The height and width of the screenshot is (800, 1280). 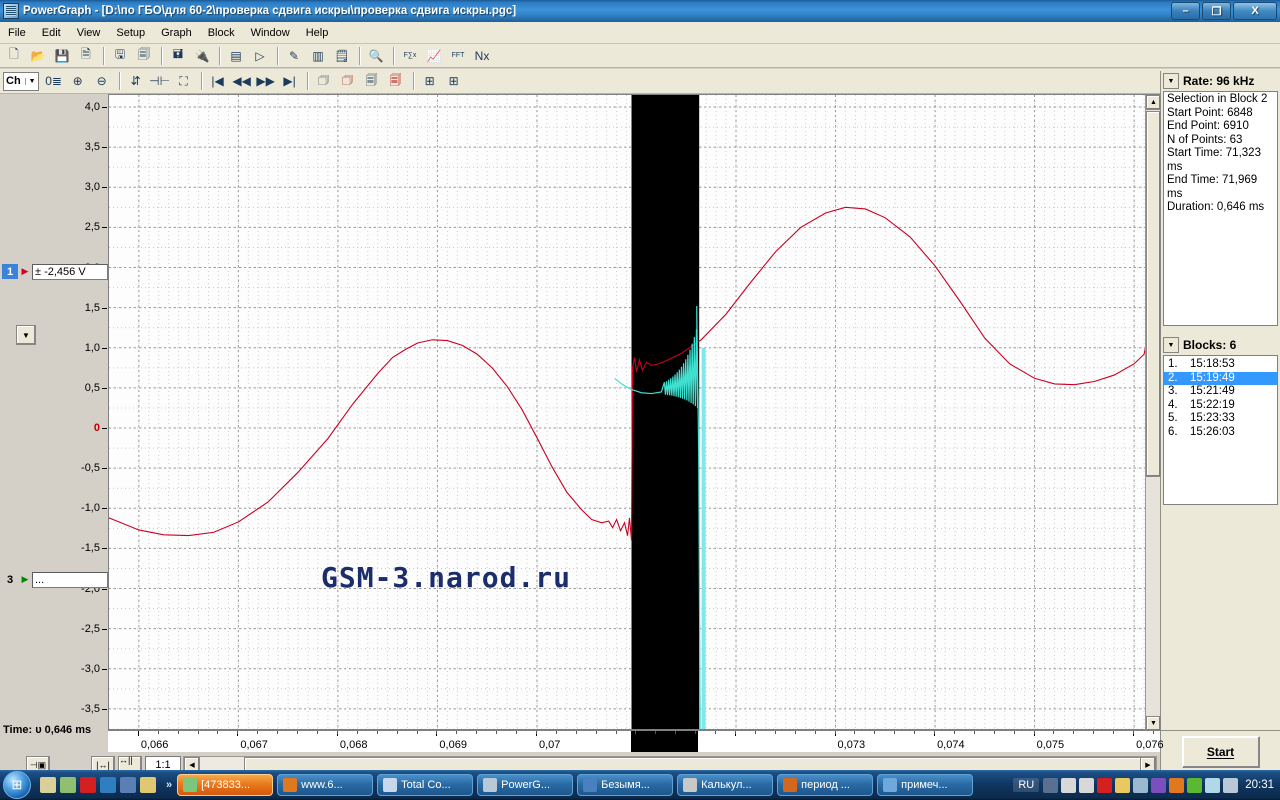 I want to click on menu-item-setup: Setup, so click(x=130, y=33).